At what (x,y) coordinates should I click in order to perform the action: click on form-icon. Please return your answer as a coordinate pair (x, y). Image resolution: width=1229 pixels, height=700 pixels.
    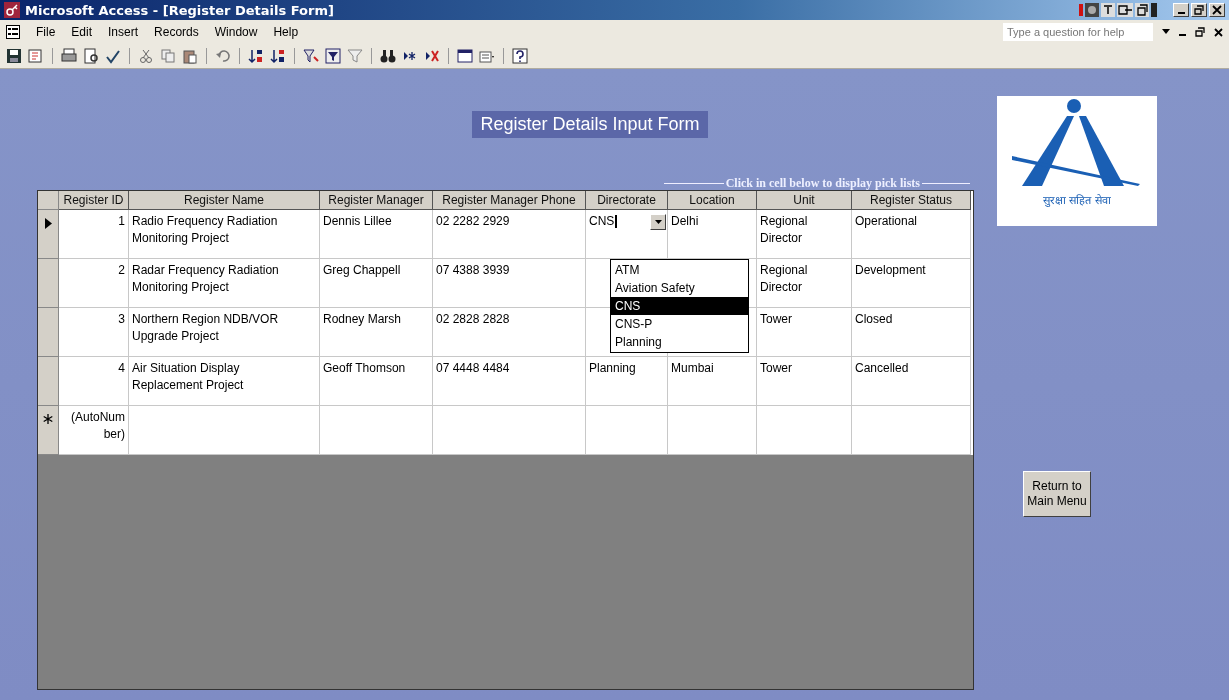
    Looking at the image, I should click on (13, 32).